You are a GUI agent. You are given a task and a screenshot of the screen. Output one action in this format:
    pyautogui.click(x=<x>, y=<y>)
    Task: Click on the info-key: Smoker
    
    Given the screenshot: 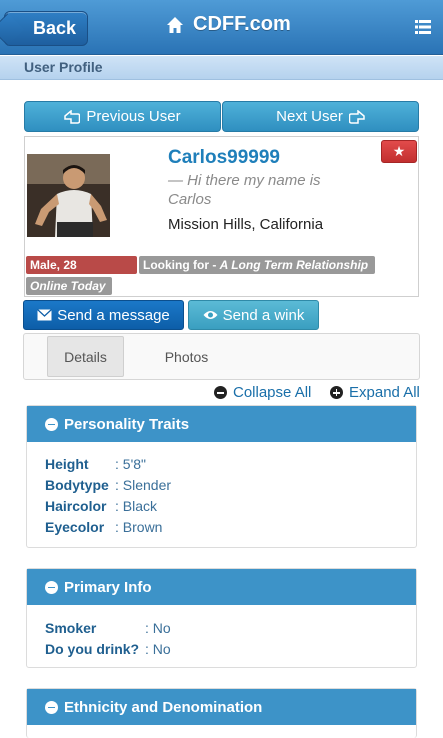 What is the action you would take?
    pyautogui.click(x=71, y=627)
    